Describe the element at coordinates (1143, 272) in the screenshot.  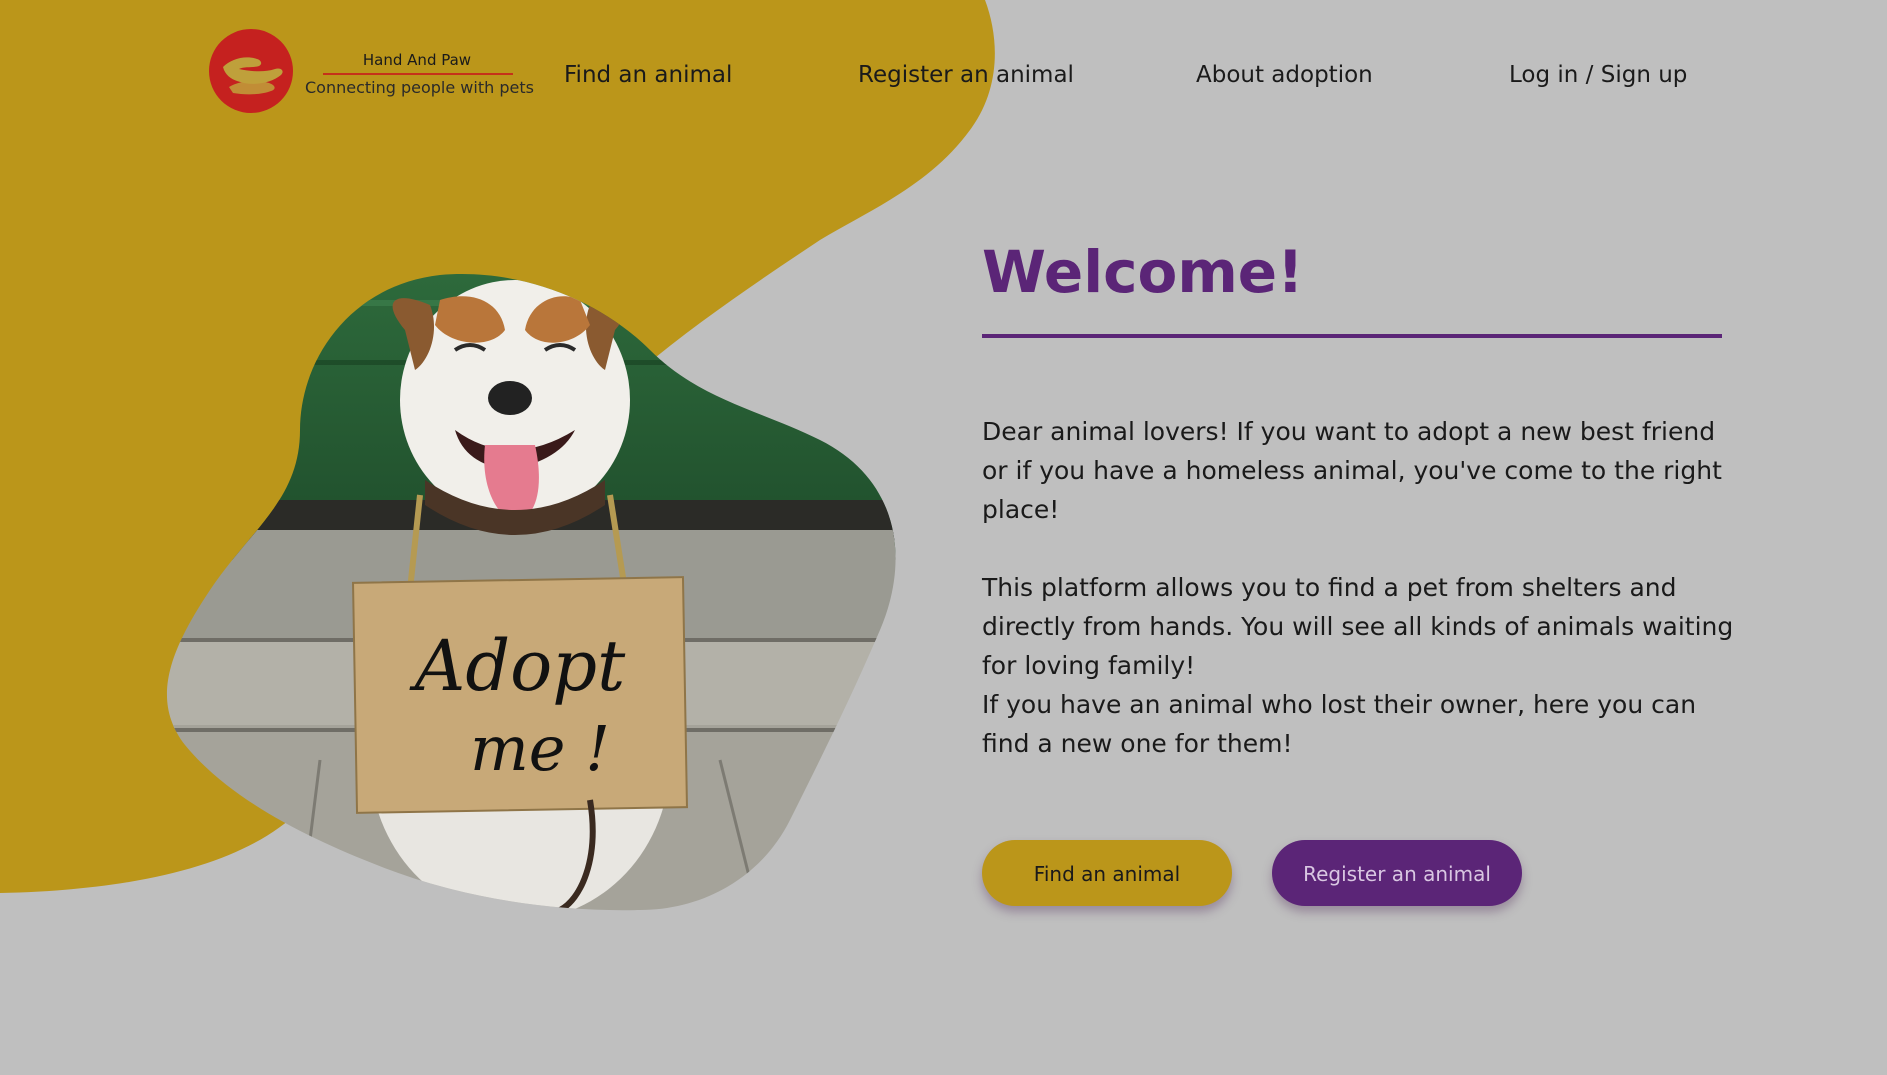
I see `page-title: Welcome!` at that location.